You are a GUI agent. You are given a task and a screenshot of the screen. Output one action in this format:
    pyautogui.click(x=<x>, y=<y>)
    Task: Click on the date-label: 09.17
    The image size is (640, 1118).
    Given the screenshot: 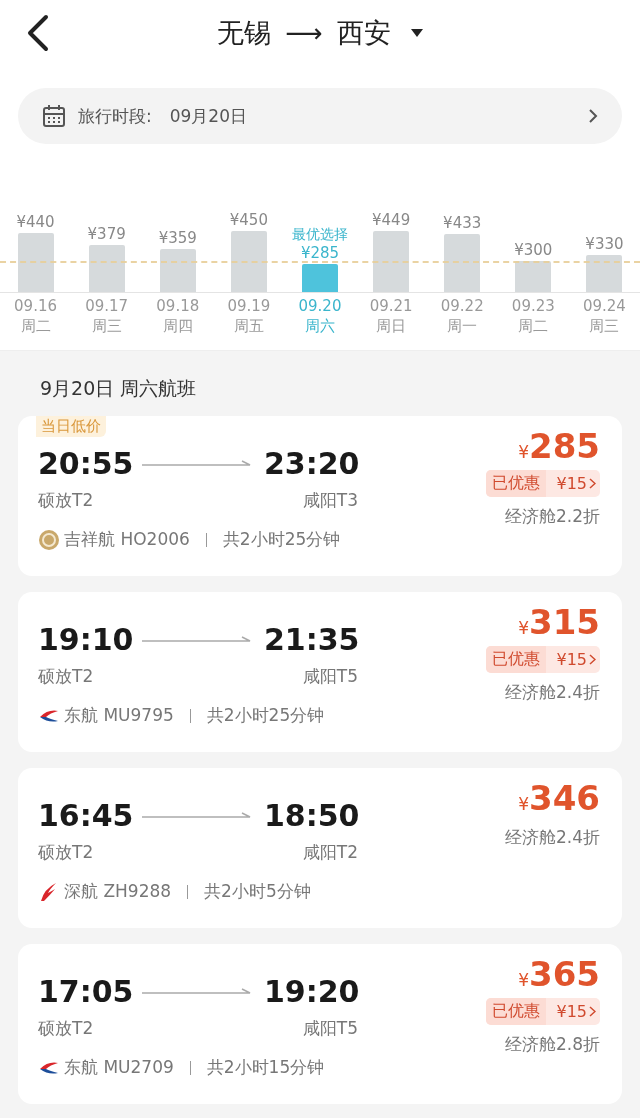 What is the action you would take?
    pyautogui.click(x=107, y=306)
    